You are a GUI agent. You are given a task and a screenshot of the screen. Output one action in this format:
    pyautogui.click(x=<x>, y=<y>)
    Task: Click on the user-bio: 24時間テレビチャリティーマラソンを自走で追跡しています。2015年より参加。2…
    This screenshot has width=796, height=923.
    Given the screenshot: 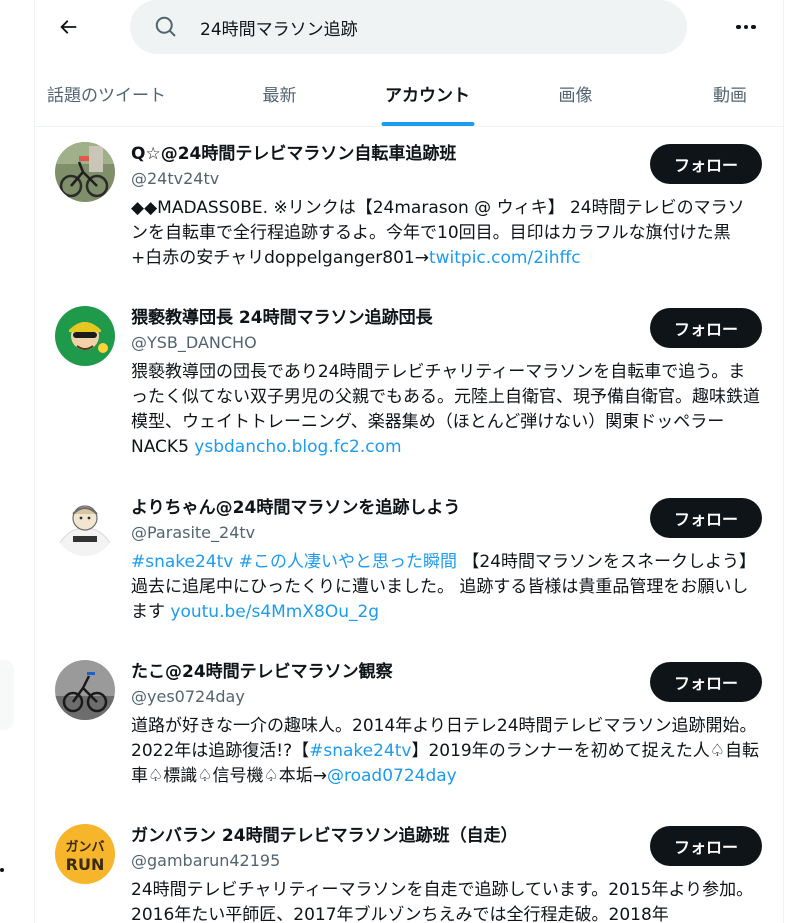 What is the action you would take?
    pyautogui.click(x=446, y=900)
    